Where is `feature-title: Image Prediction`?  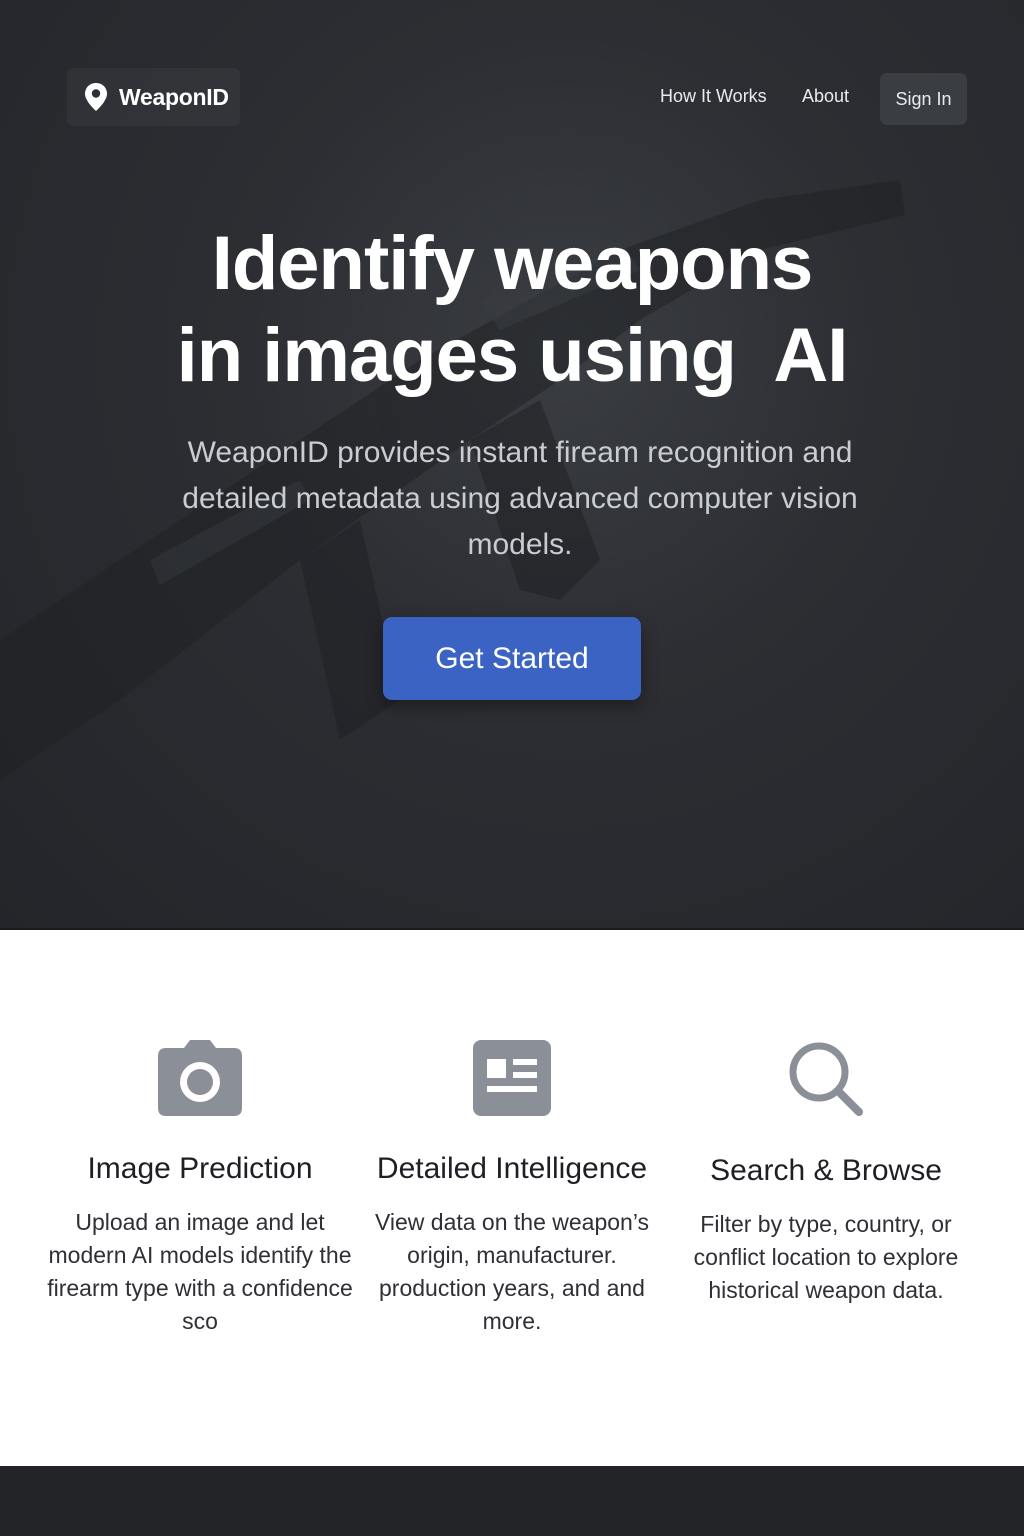
feature-title: Image Prediction is located at coordinates (200, 1168).